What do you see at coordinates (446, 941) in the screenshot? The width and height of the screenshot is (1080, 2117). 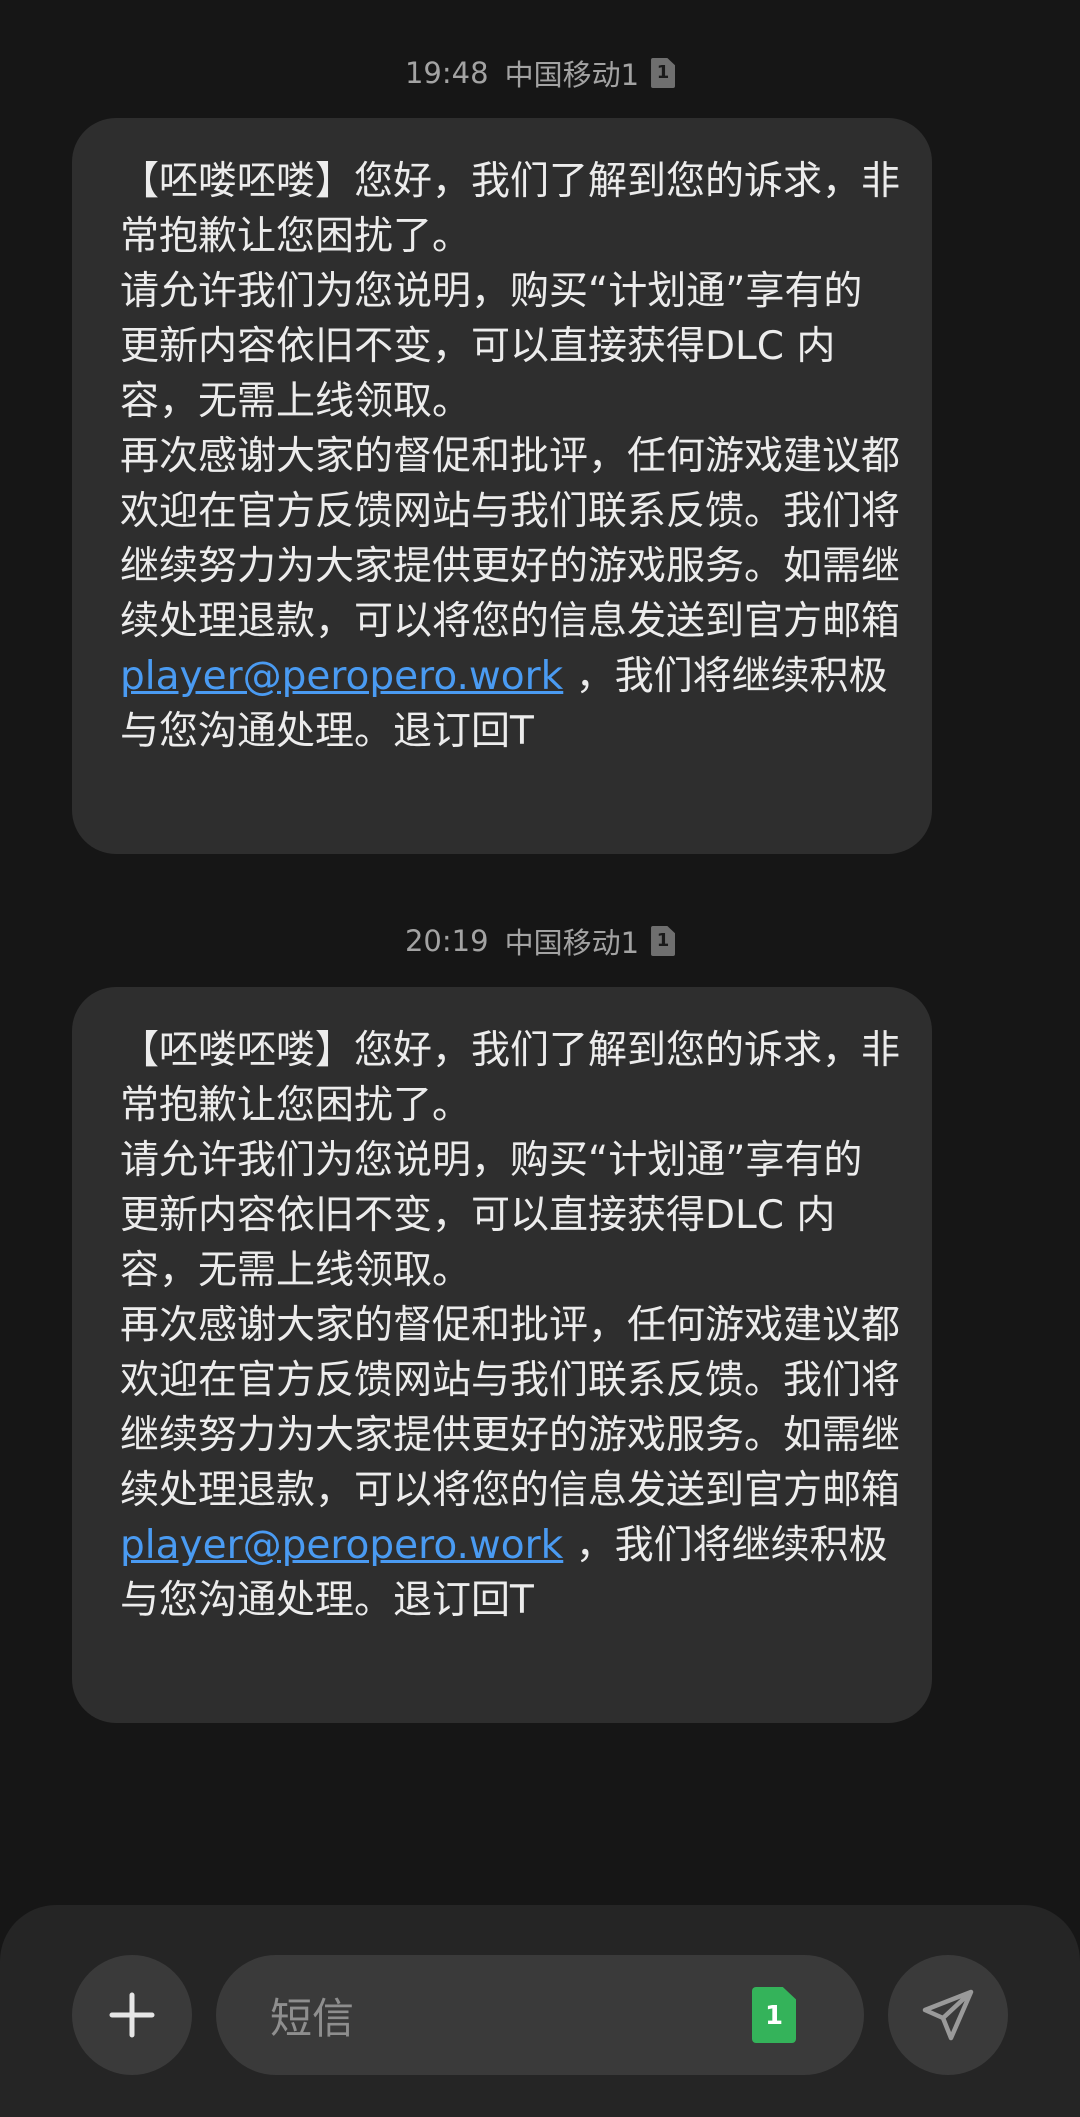 I see `message-time: 20:19` at bounding box center [446, 941].